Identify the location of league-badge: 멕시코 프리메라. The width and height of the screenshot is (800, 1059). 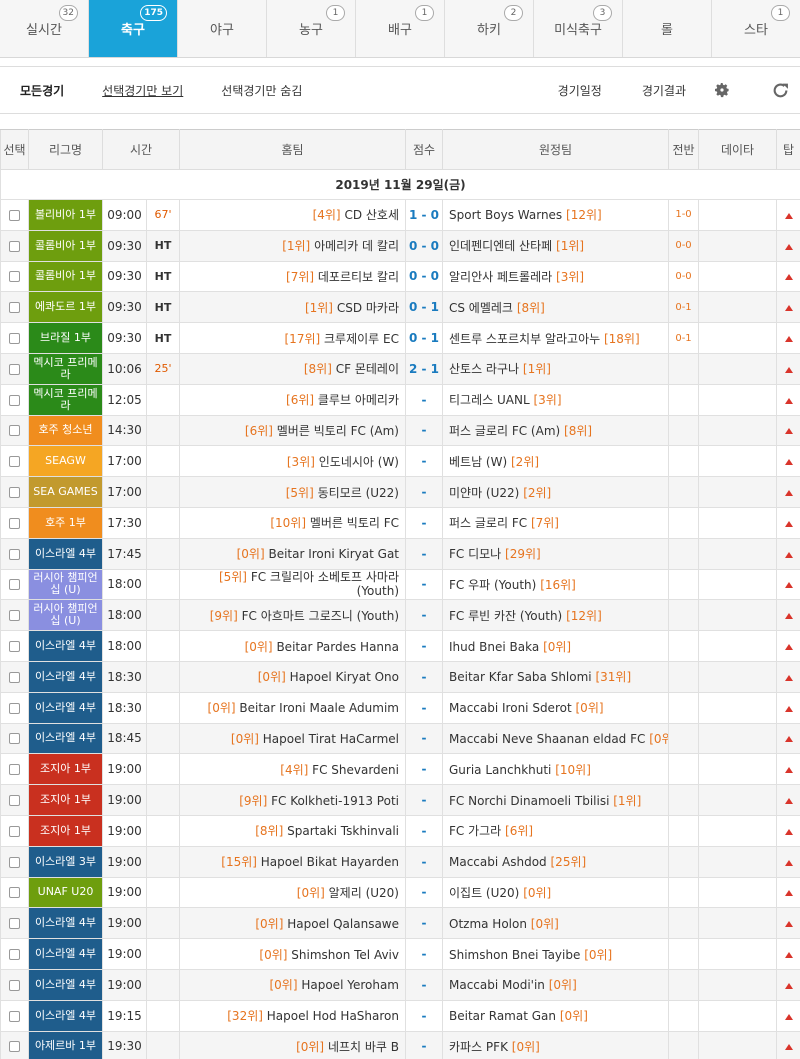
(65, 368).